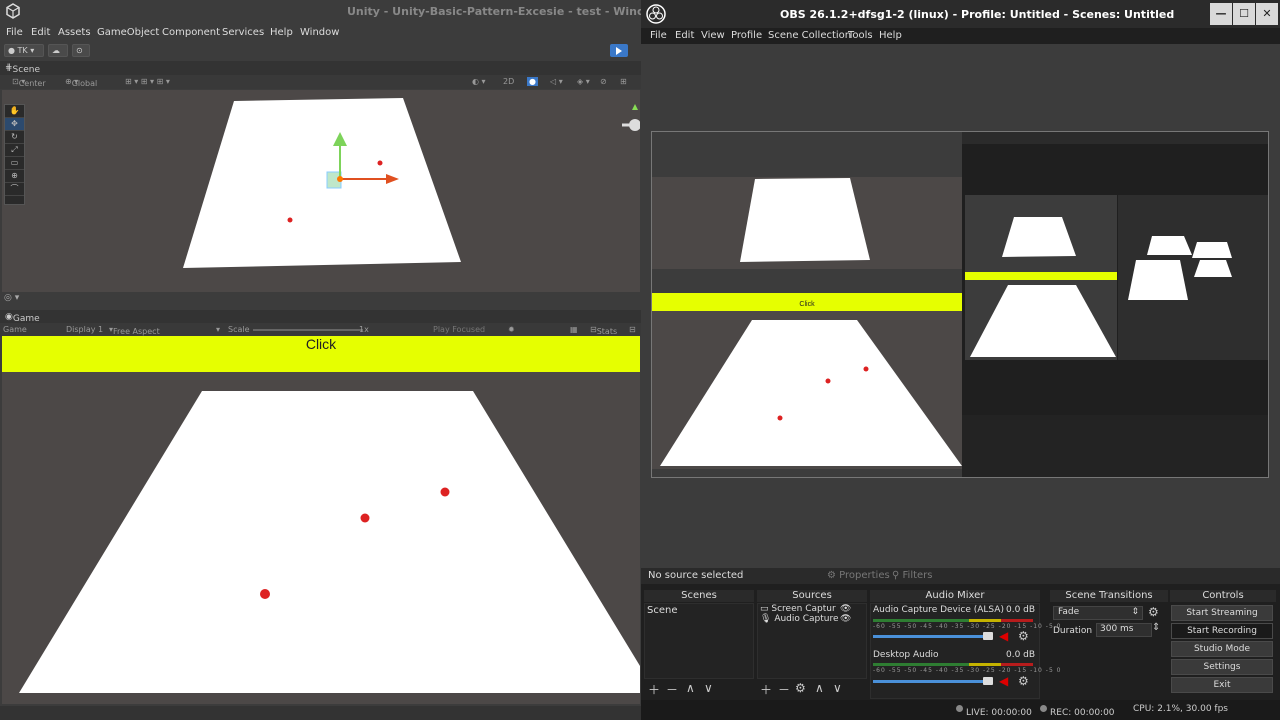 Image resolution: width=1280 pixels, height=720 pixels. Describe the element at coordinates (713, 35) in the screenshot. I see `obs-menu-view: View` at that location.